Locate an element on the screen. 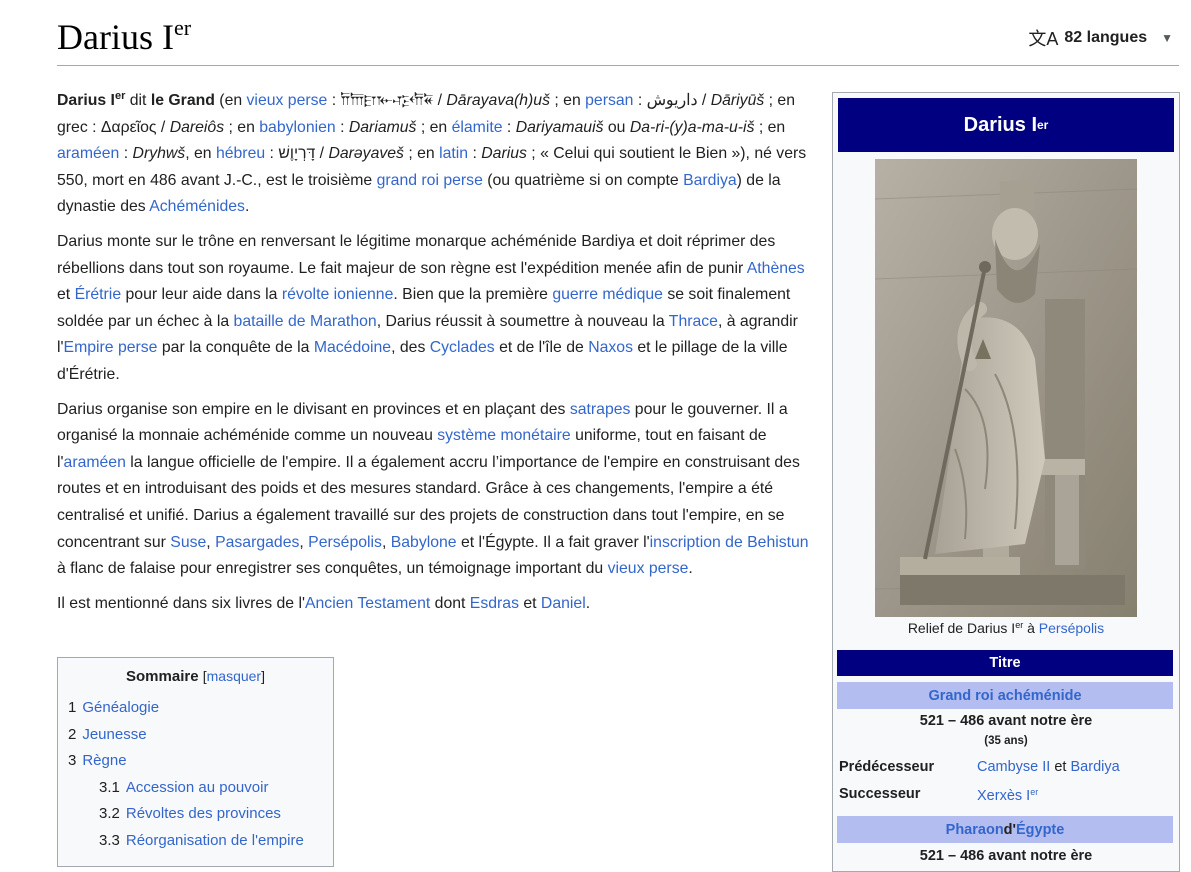  link-satrapes: satrapes is located at coordinates (600, 409).